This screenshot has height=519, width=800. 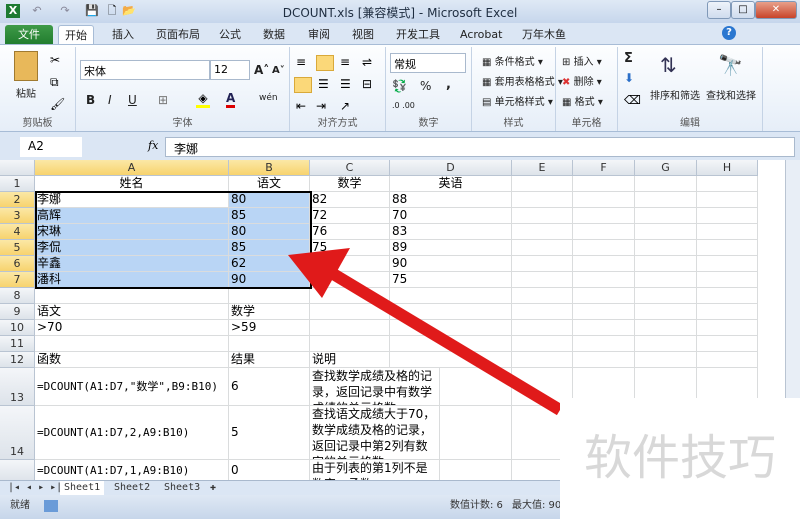 What do you see at coordinates (680, 458) in the screenshot?
I see `watermark: 软件技巧` at bounding box center [680, 458].